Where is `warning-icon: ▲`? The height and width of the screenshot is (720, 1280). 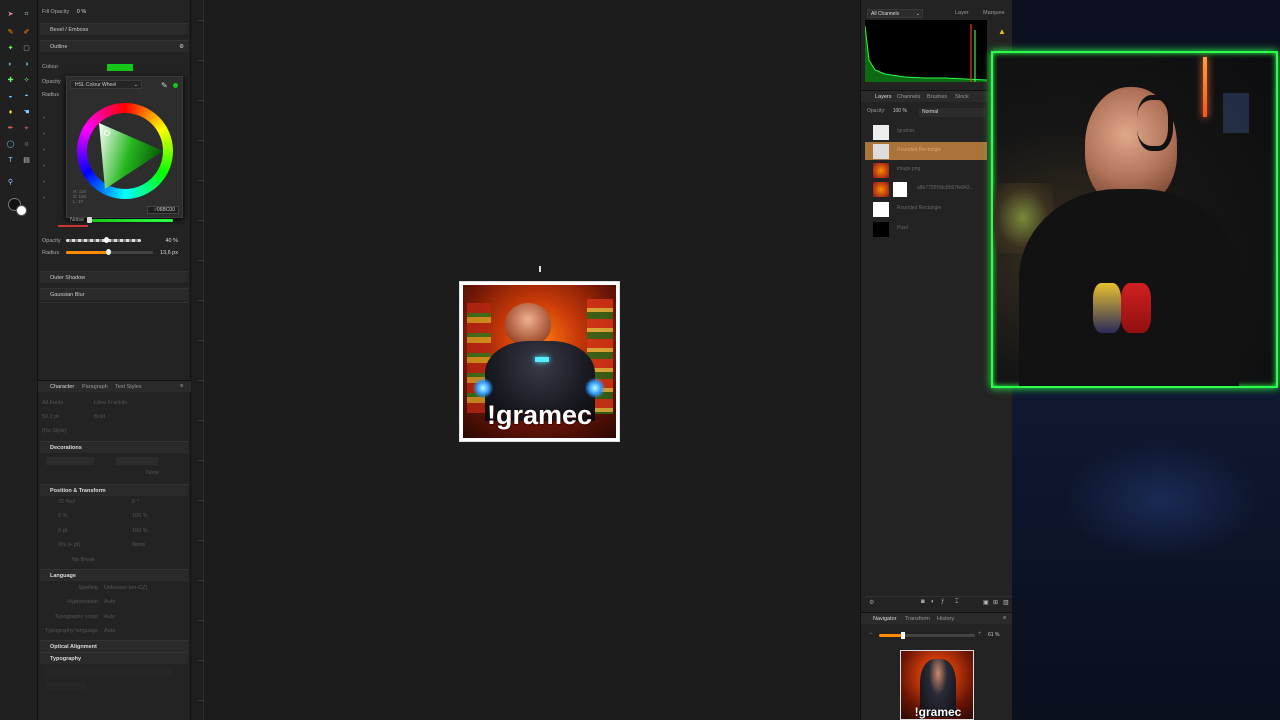
warning-icon: ▲ is located at coordinates (1002, 31).